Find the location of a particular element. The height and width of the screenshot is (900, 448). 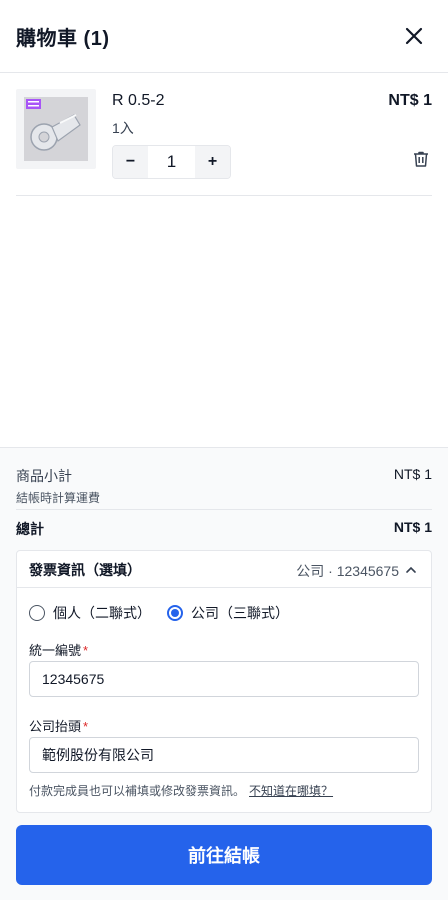

invoice-hint-text: 付款完成員也可以補填或修改發票資訊。 is located at coordinates (137, 791).